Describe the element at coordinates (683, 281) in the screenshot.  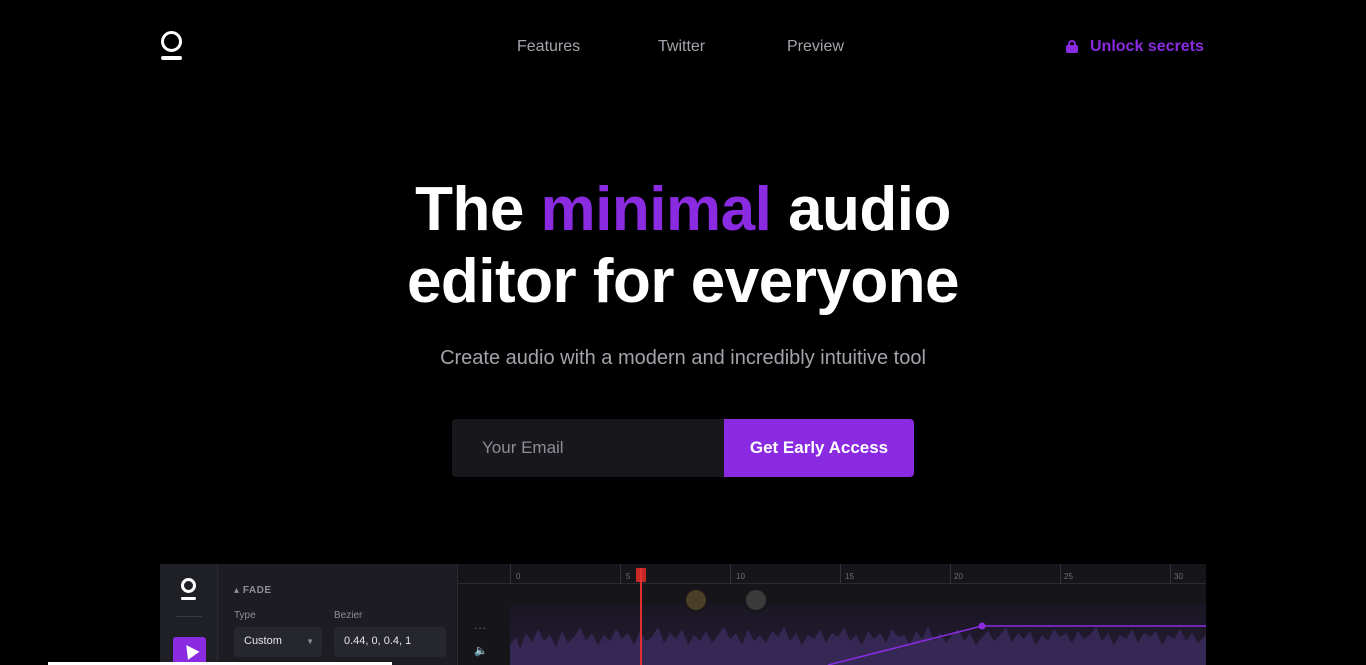
I see `hero-title-line2: editor for everyone` at that location.